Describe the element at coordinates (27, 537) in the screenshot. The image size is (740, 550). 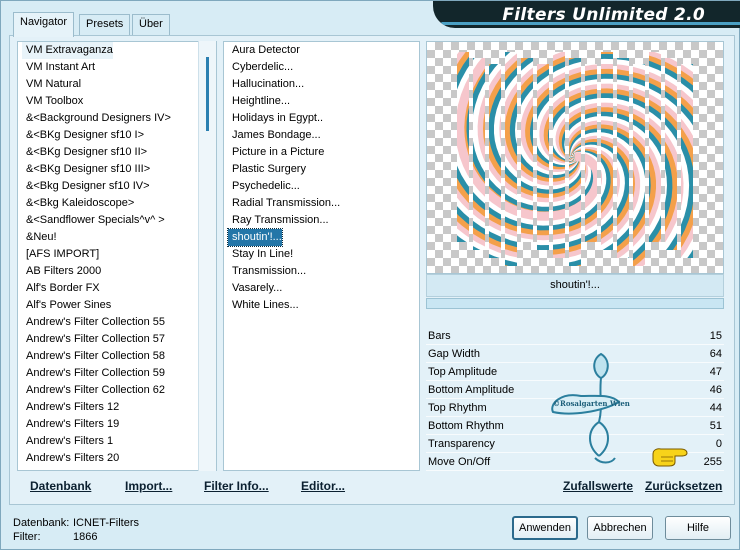
I see `filter-count-label: Filter:` at that location.